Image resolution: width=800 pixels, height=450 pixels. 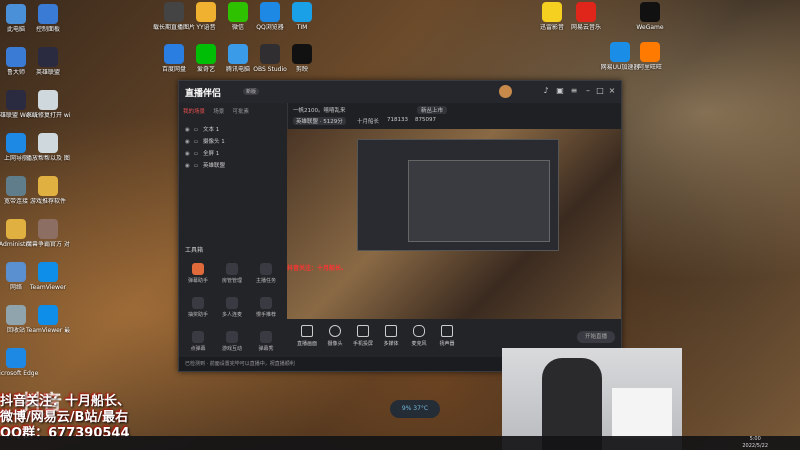 I want to click on room-id: 718133, so click(x=397, y=120).